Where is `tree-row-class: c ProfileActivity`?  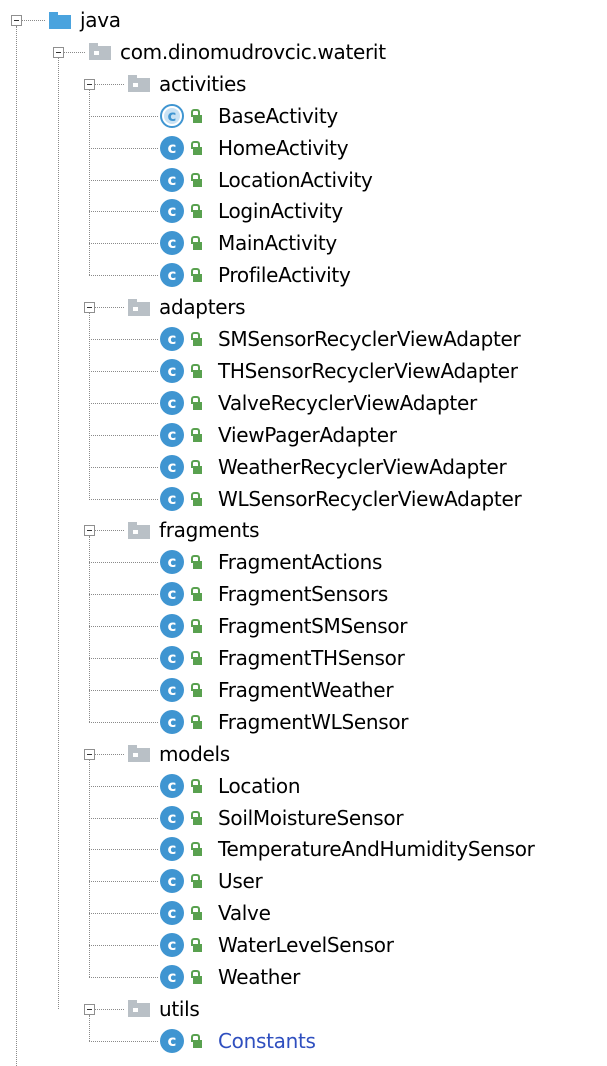
tree-row-class: c ProfileActivity is located at coordinates (255, 275).